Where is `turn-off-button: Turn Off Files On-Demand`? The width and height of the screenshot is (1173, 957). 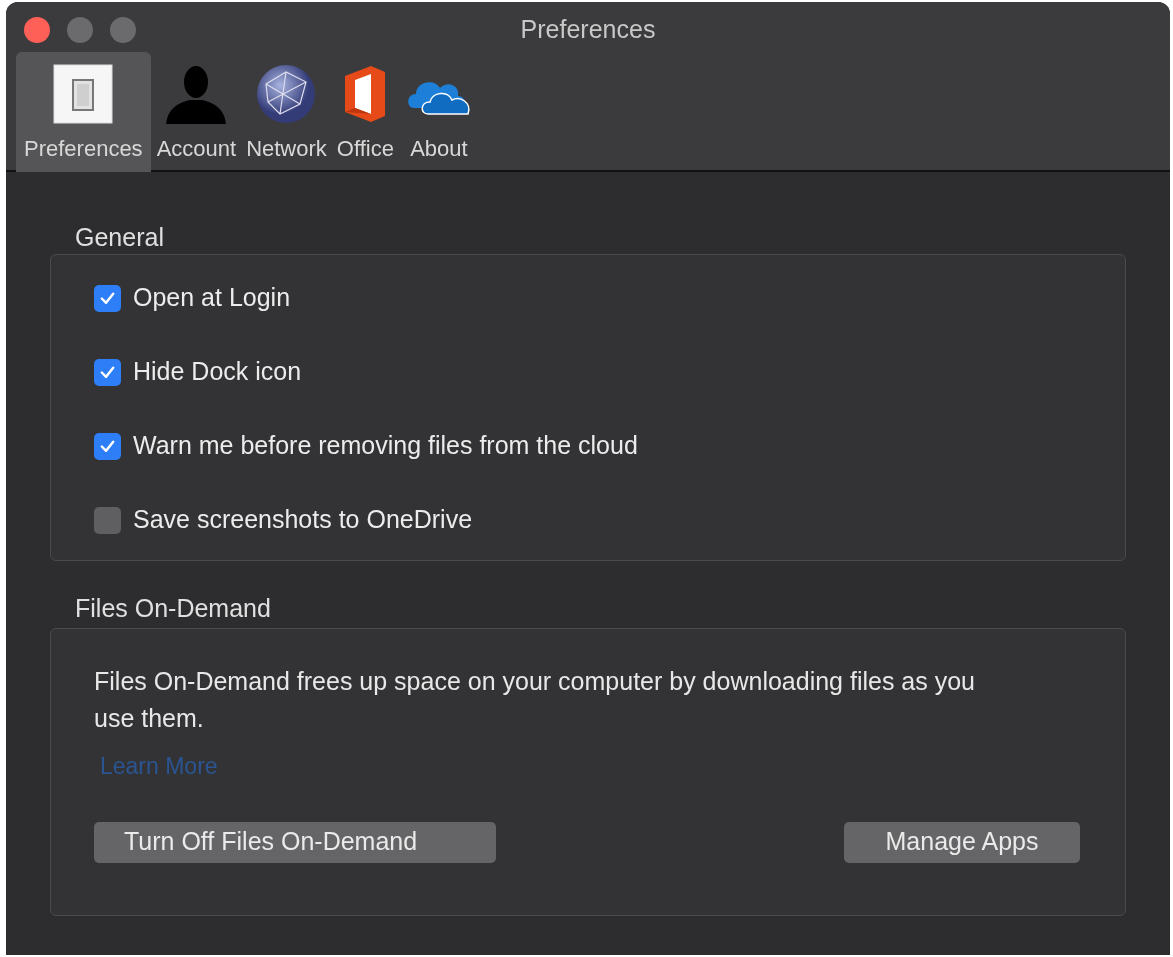 turn-off-button: Turn Off Files On-Demand is located at coordinates (295, 842).